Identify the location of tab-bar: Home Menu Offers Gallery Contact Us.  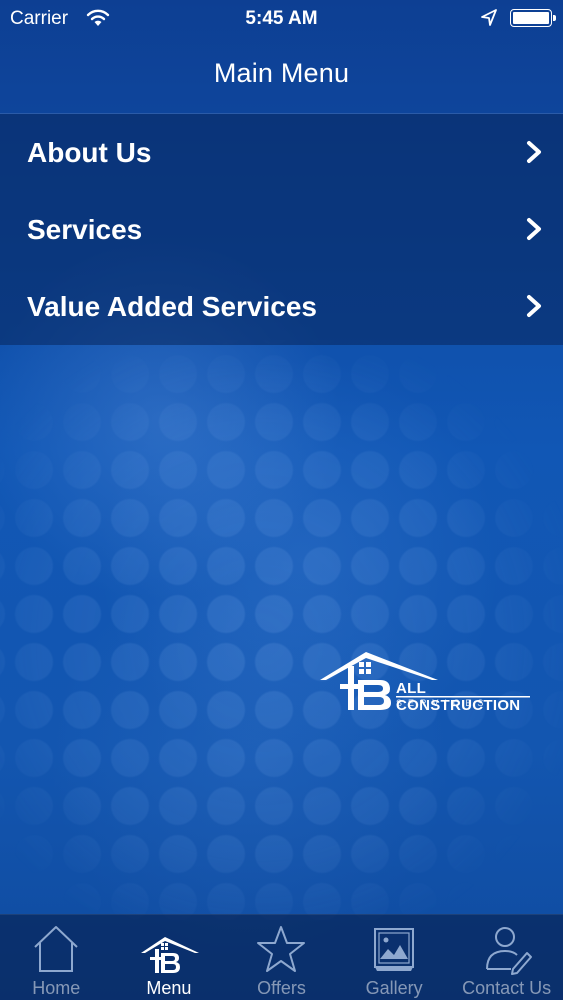
(281, 957).